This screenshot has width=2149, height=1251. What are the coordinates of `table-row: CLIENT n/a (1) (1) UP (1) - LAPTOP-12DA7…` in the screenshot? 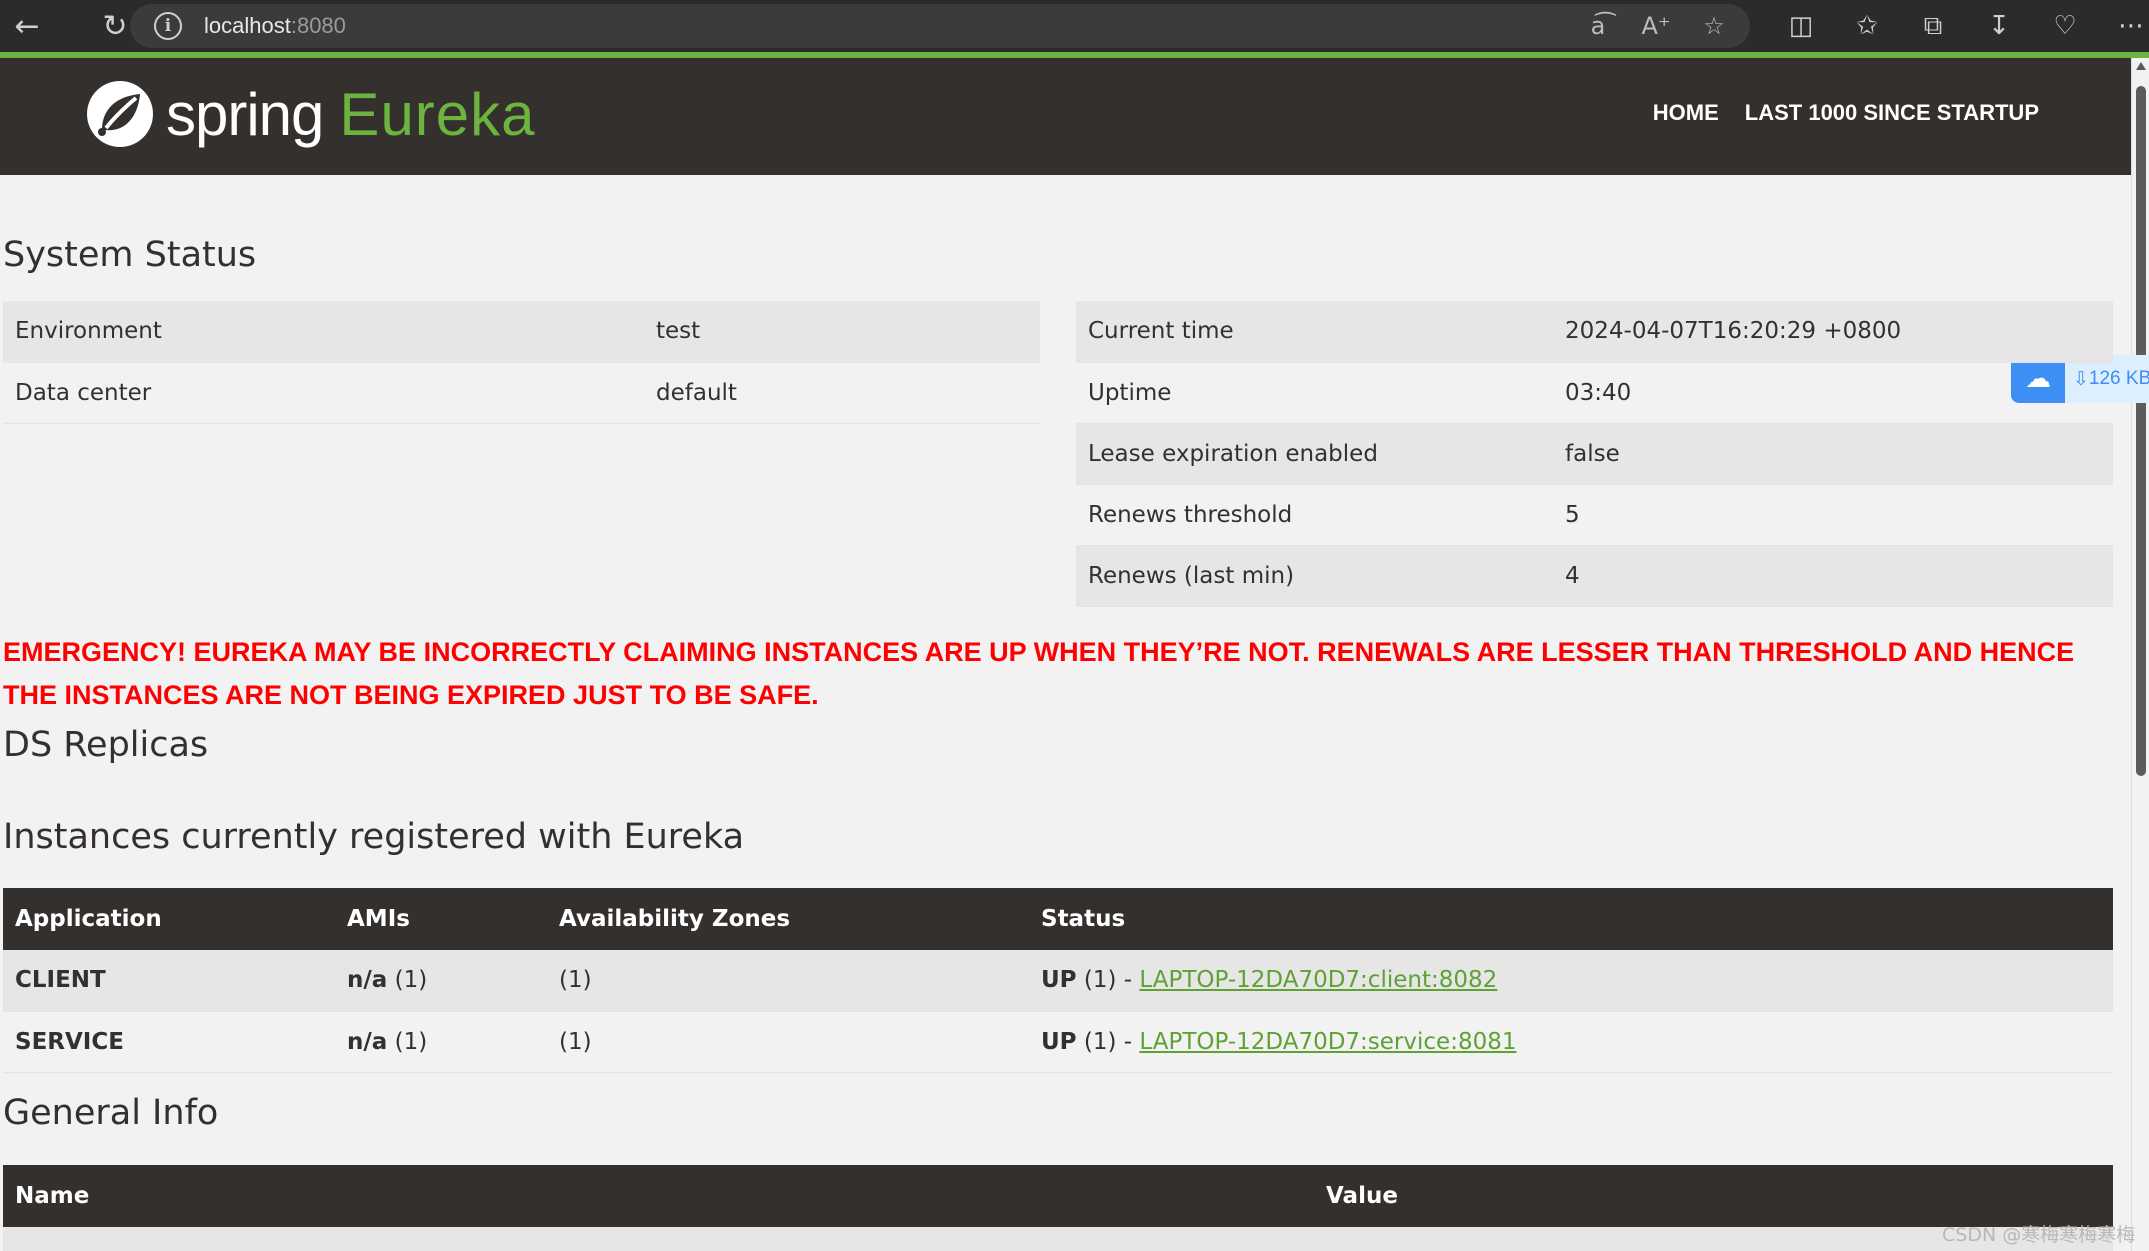 It's located at (1058, 981).